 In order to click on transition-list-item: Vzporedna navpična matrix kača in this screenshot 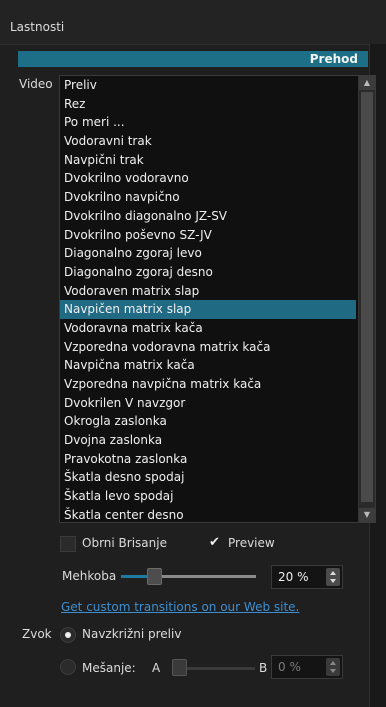, I will do `click(208, 384)`.